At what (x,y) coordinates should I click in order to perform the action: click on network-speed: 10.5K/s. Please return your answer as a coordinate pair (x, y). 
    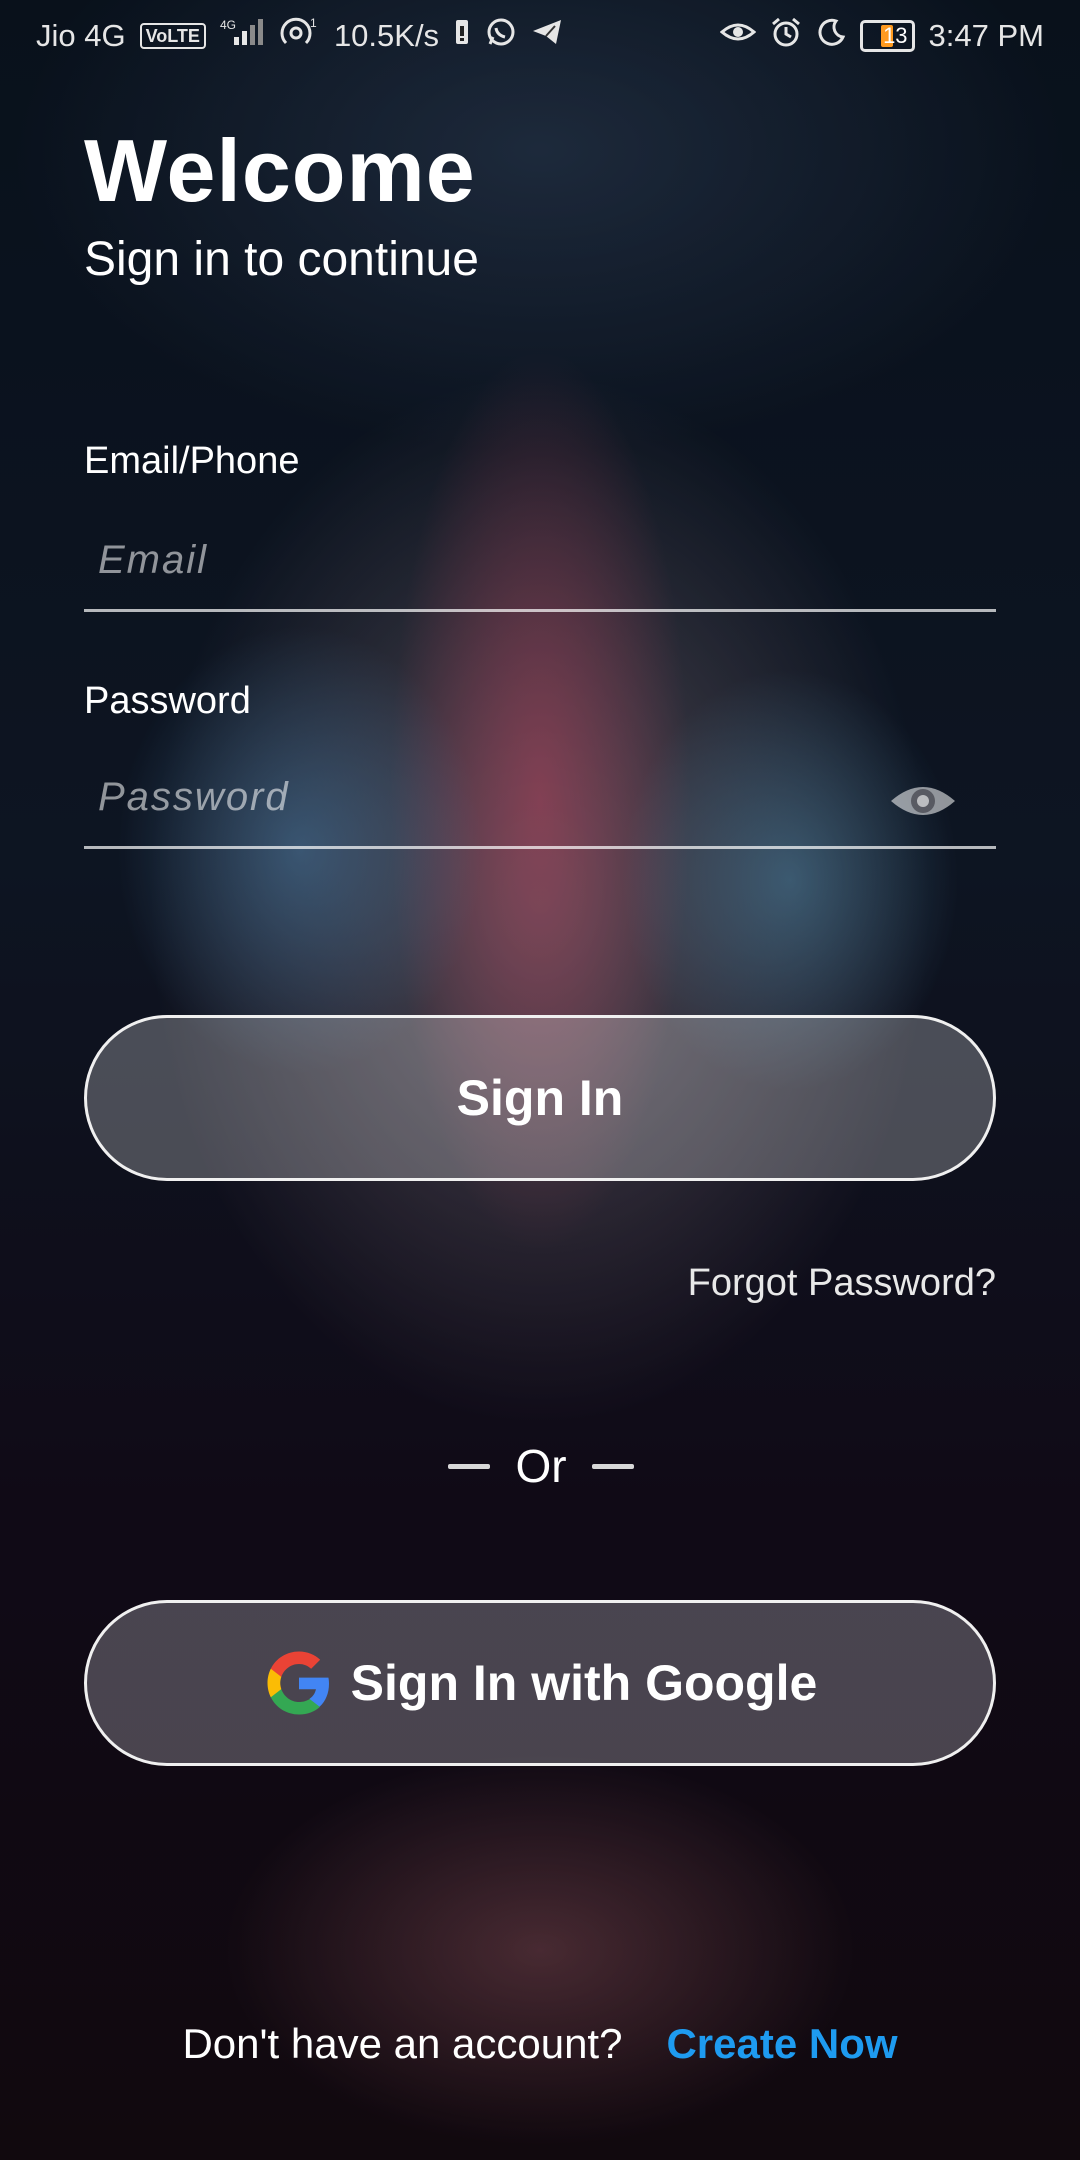
    Looking at the image, I should click on (386, 35).